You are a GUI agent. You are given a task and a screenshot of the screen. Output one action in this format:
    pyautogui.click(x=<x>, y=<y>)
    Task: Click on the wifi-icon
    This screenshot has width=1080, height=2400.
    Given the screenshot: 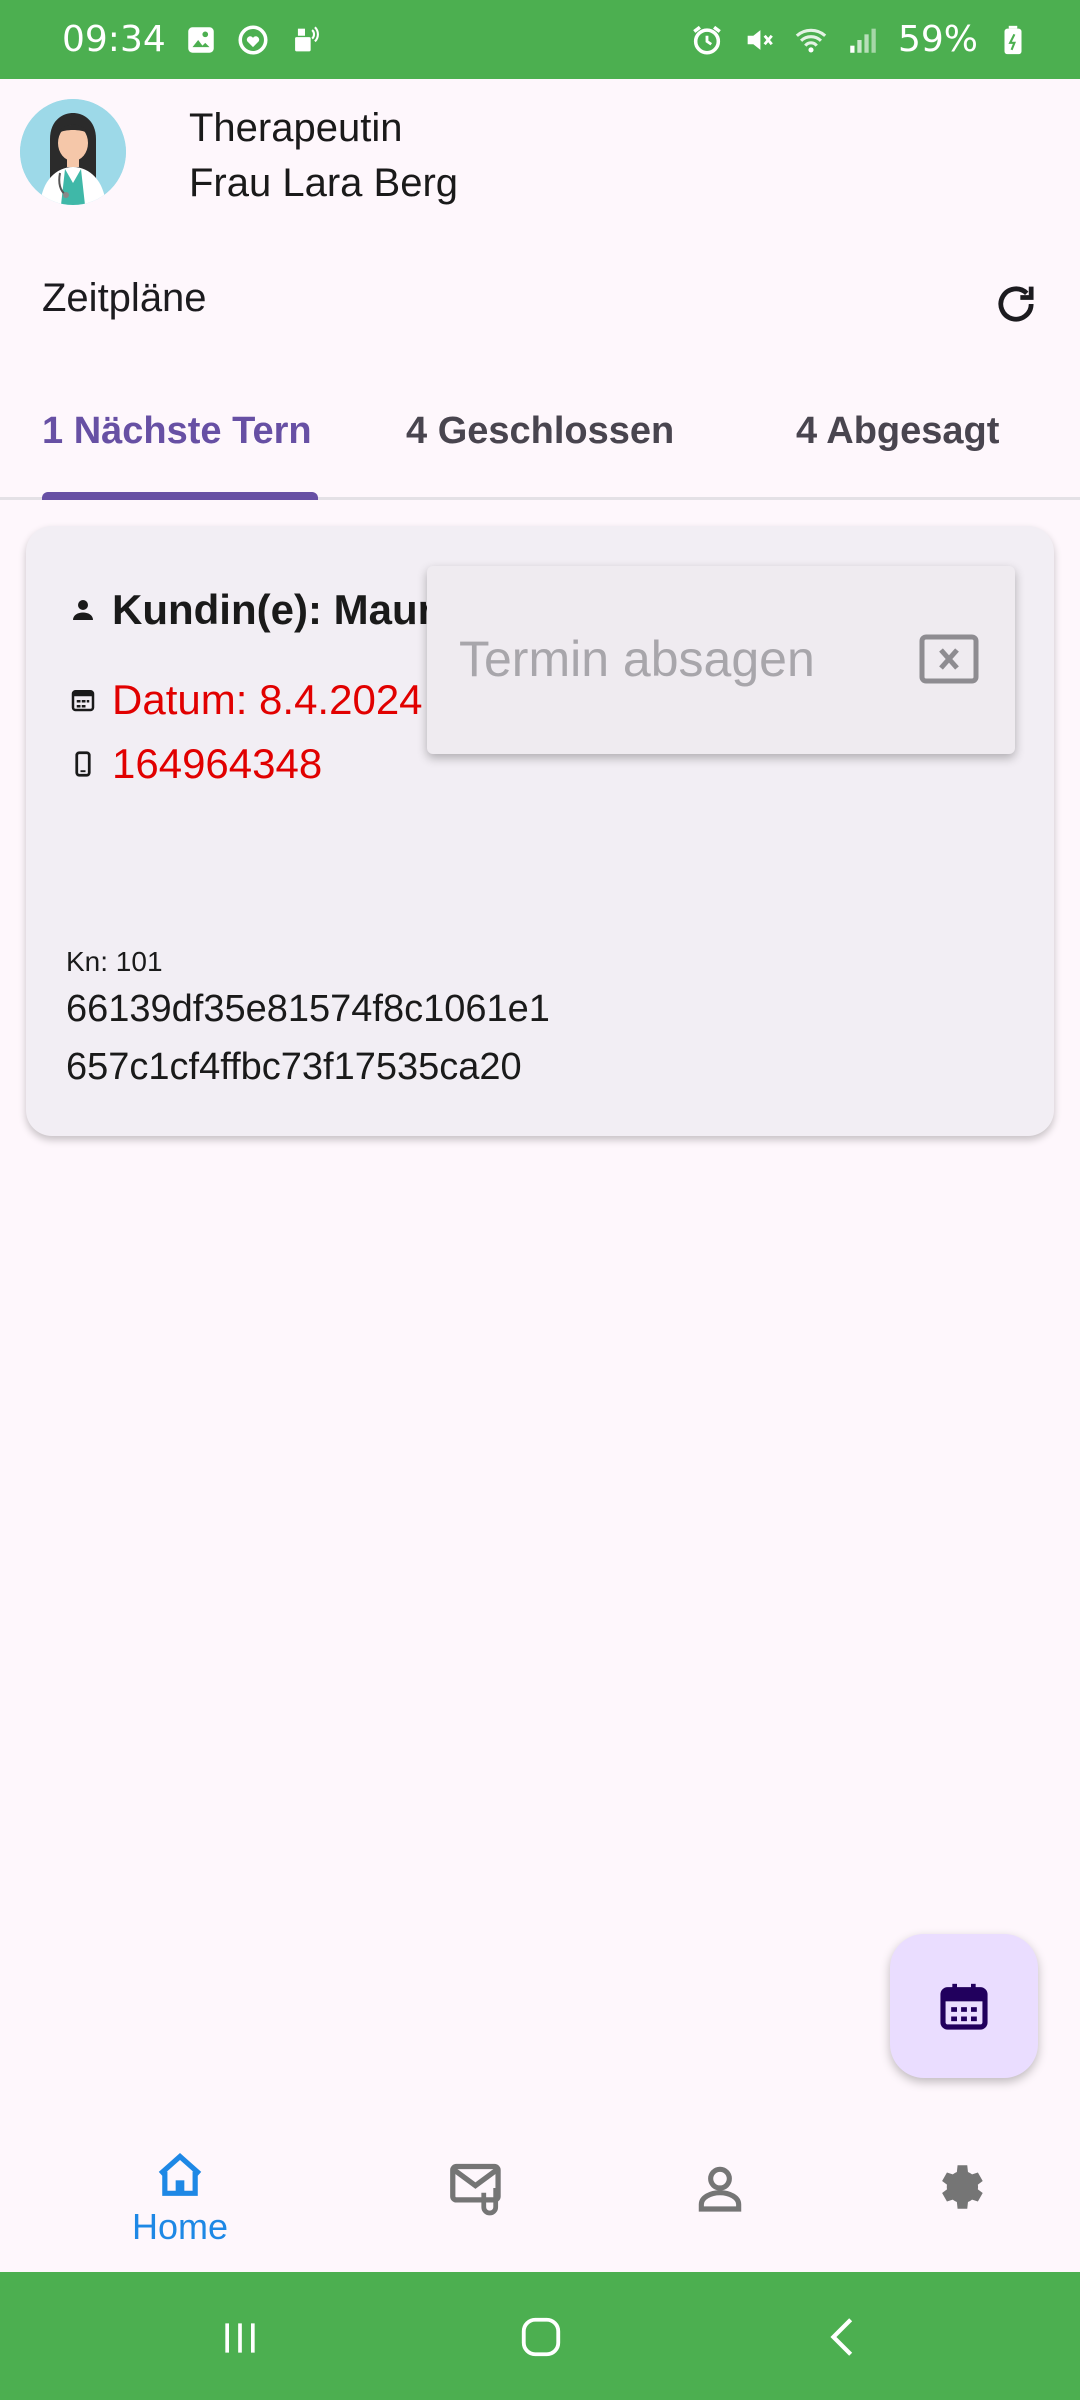 What is the action you would take?
    pyautogui.click(x=811, y=40)
    